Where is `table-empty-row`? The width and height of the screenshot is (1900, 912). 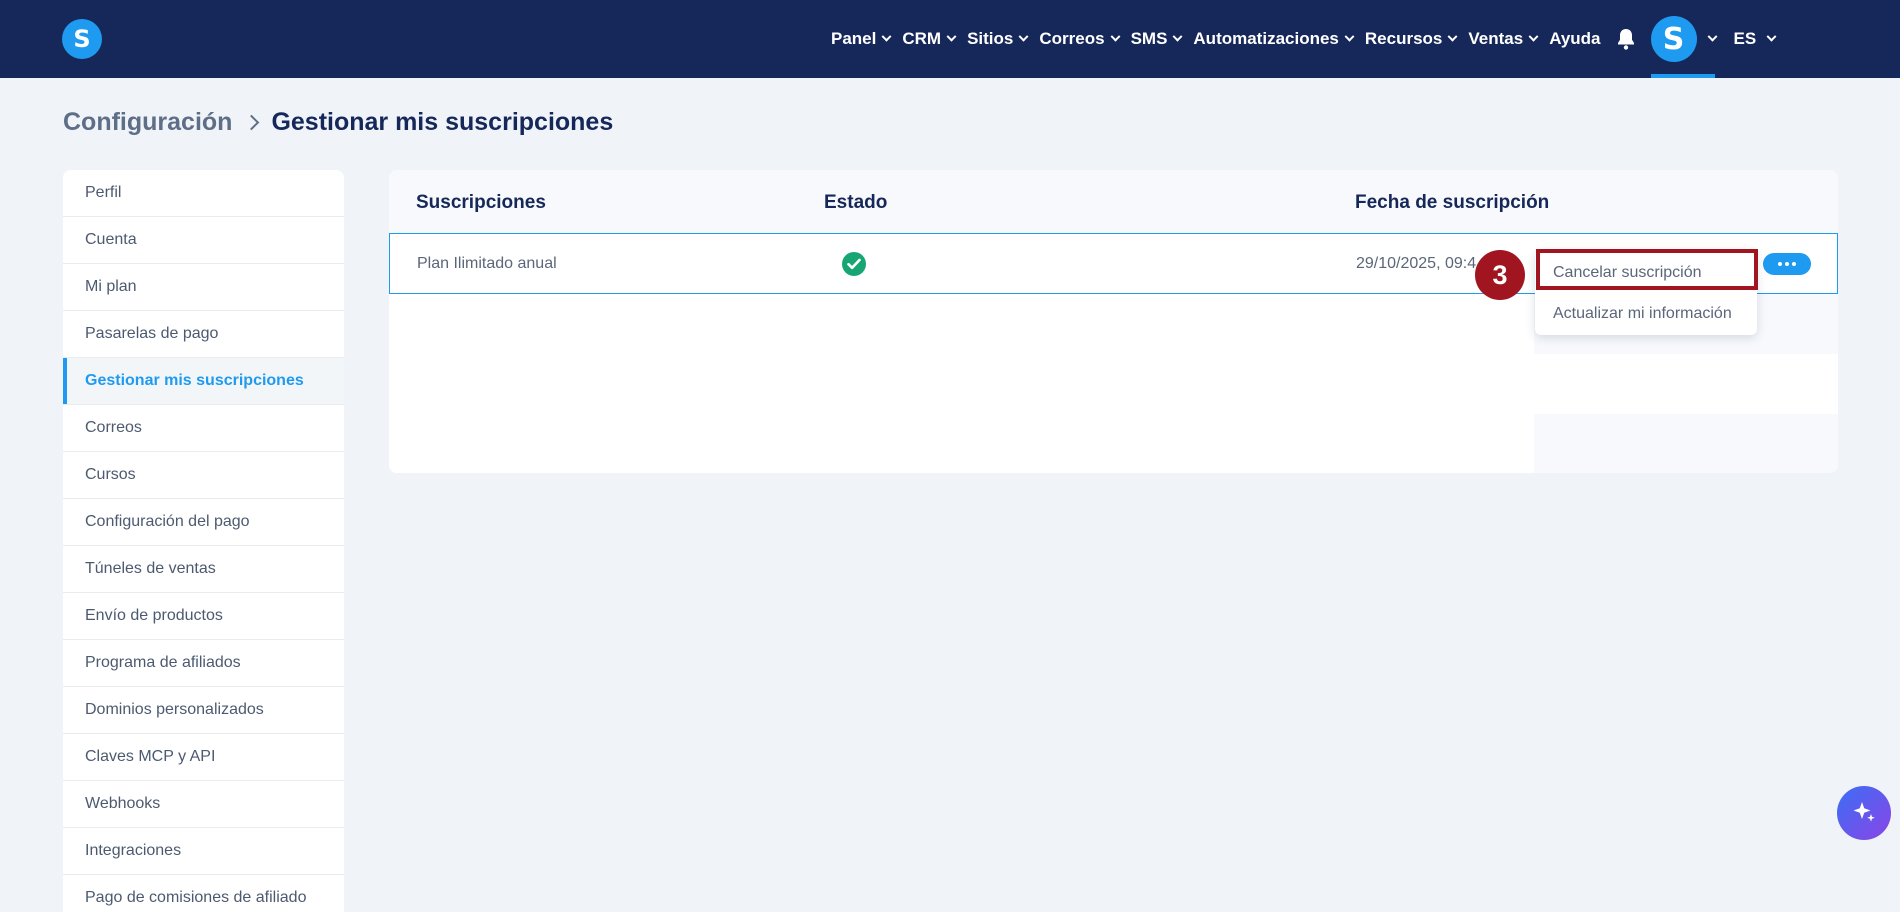
table-empty-row is located at coordinates (1686, 443).